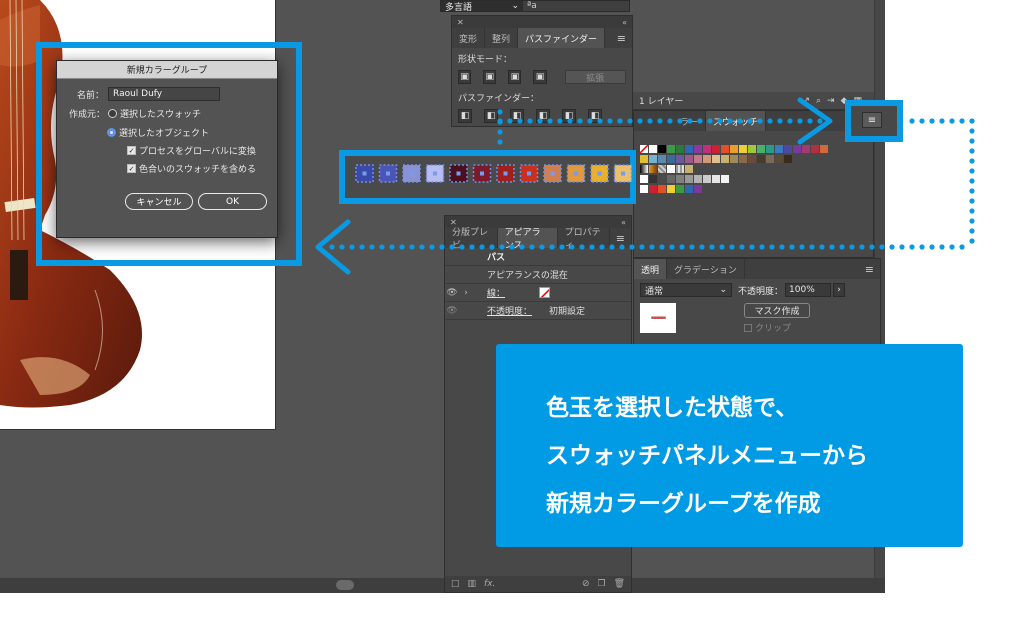  Describe the element at coordinates (672, 408) in the screenshot. I see `callout-line-1: 色玉を選択した状態で、` at that location.